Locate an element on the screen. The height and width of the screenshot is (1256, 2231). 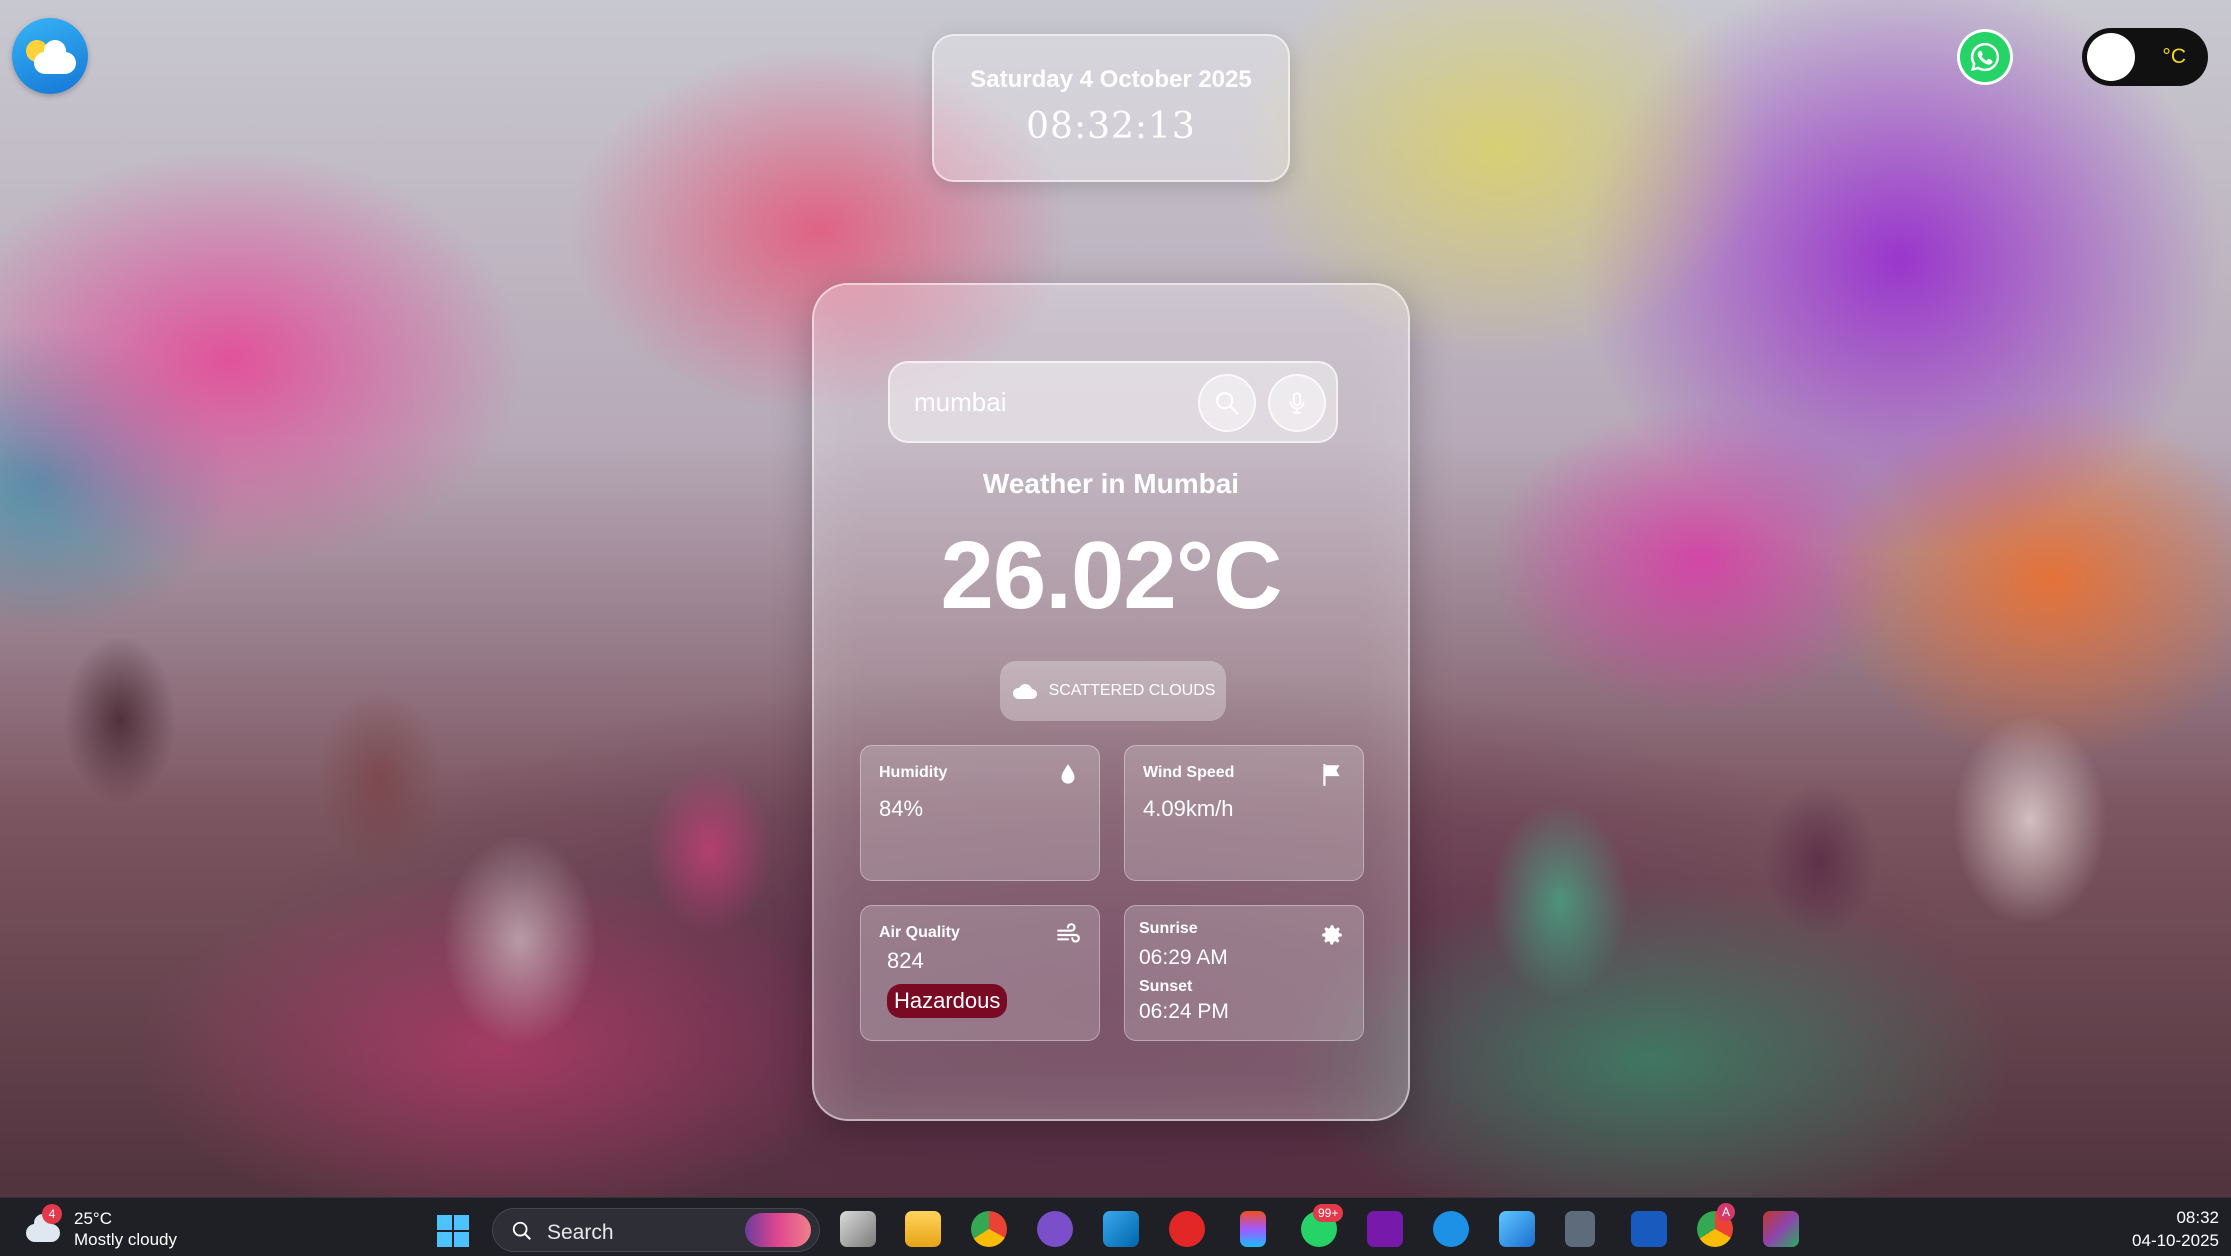
air-quality-tile: Air Quality 824 Hazardous is located at coordinates (980, 973).